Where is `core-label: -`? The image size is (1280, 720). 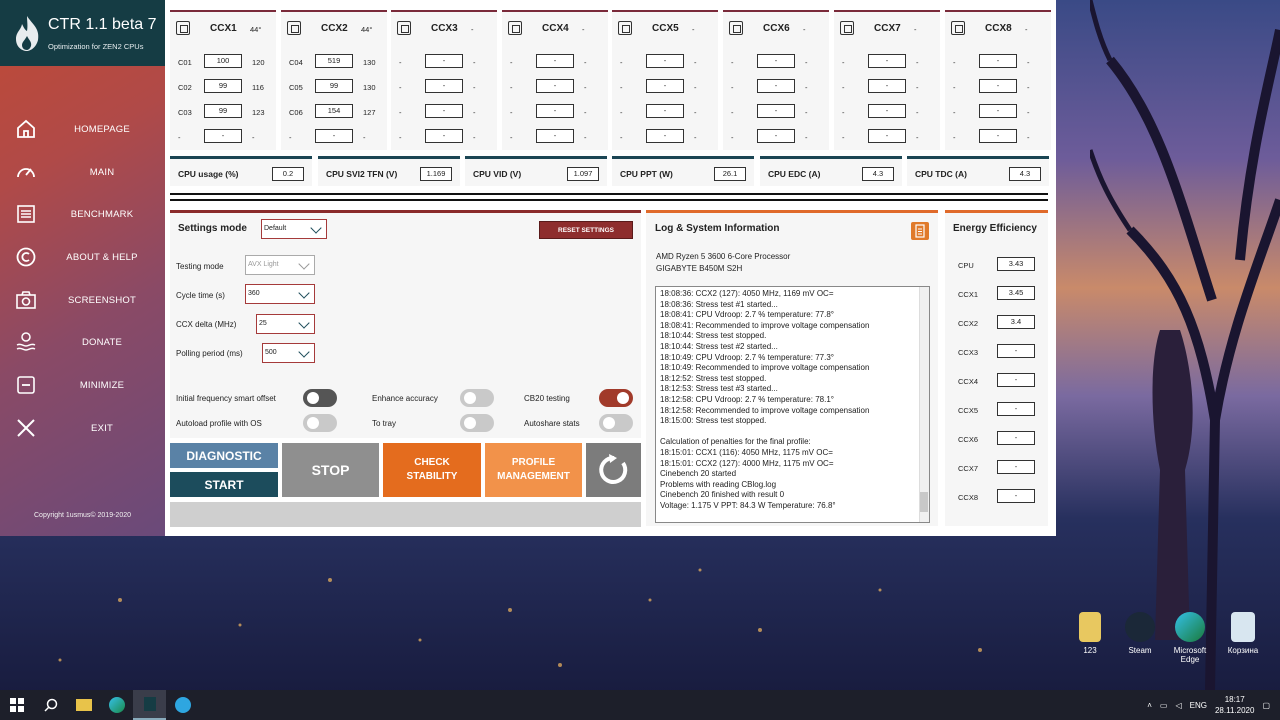 core-label: - is located at coordinates (843, 137).